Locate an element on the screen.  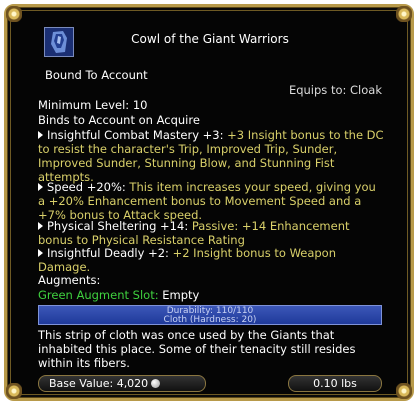
base-value: Base Value: 4,020 is located at coordinates (99, 383).